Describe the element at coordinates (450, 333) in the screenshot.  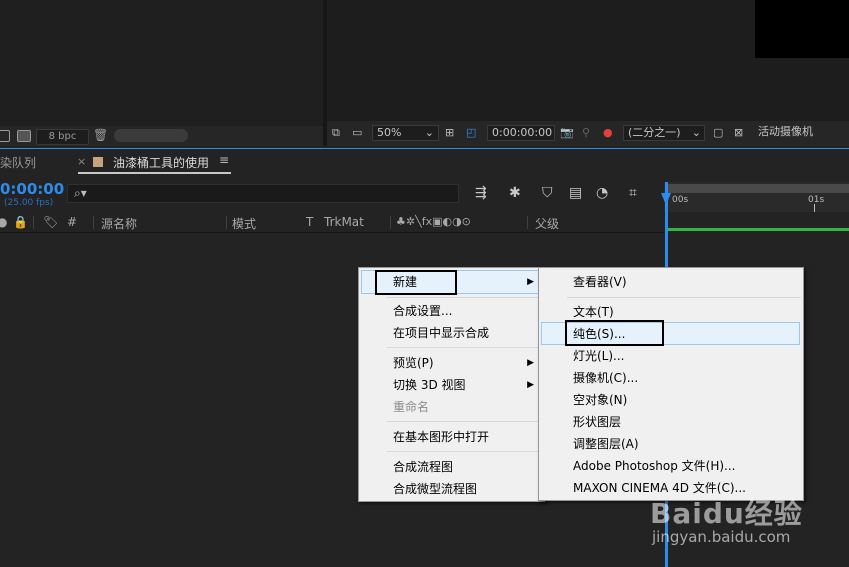
I see `menu-item-reveal-in-project: 在项目中显示合成` at that location.